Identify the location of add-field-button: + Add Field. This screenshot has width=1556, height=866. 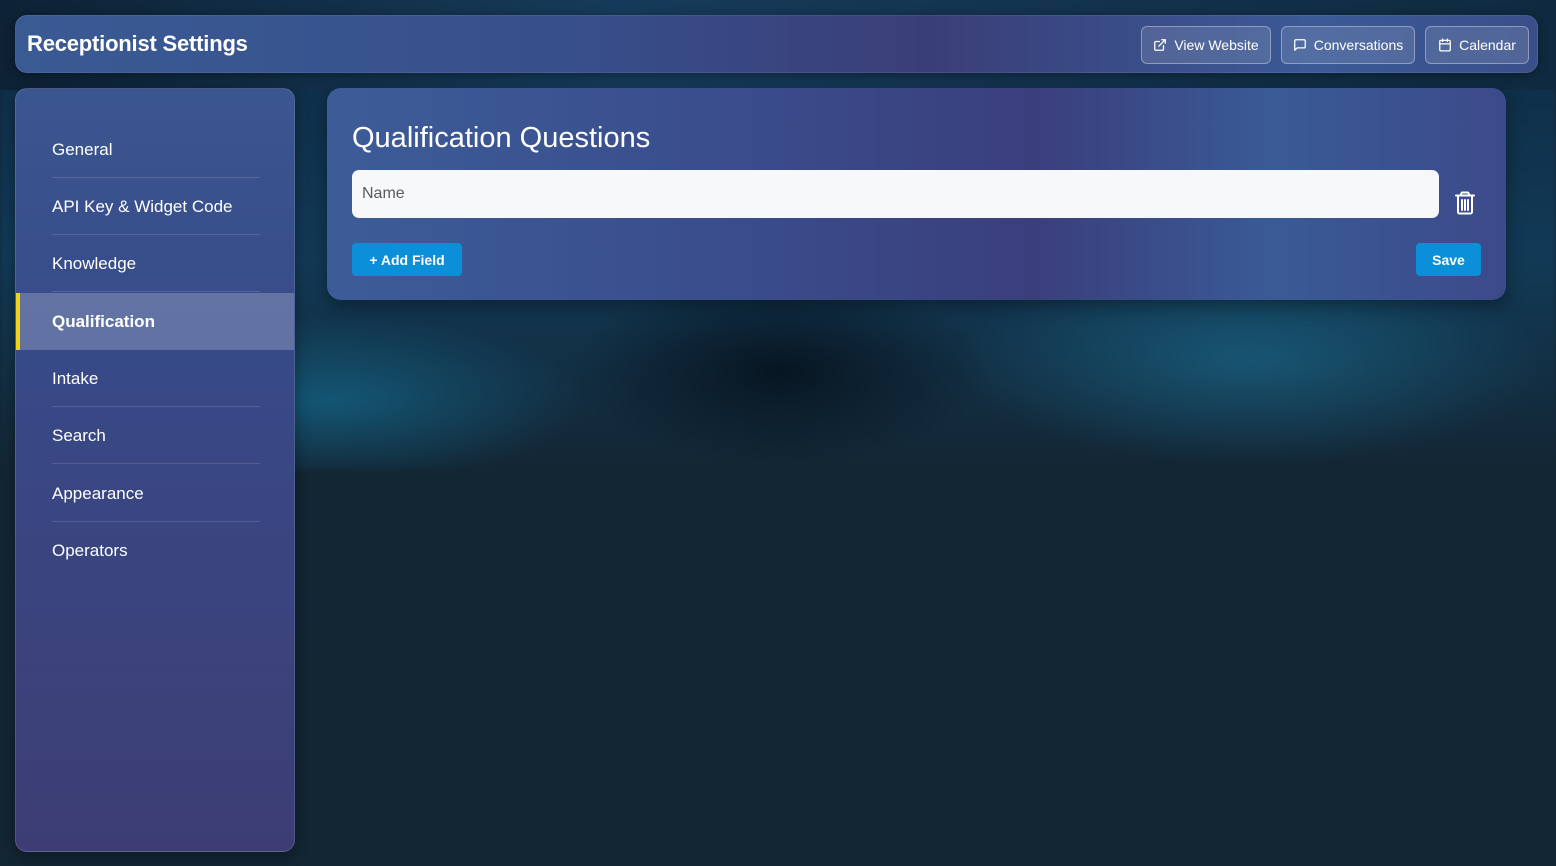
(407, 259).